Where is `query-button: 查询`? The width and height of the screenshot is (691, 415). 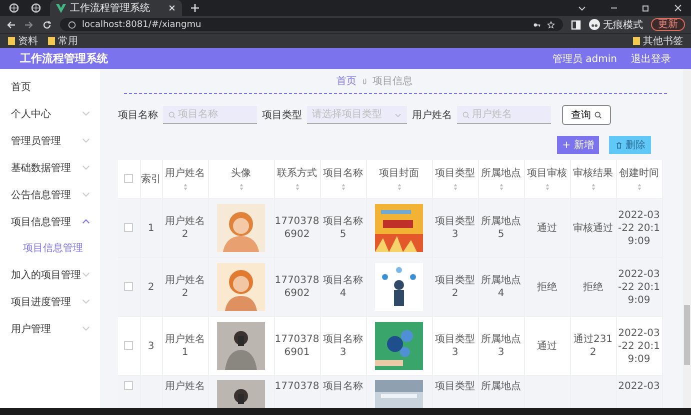 query-button: 查询 is located at coordinates (586, 115).